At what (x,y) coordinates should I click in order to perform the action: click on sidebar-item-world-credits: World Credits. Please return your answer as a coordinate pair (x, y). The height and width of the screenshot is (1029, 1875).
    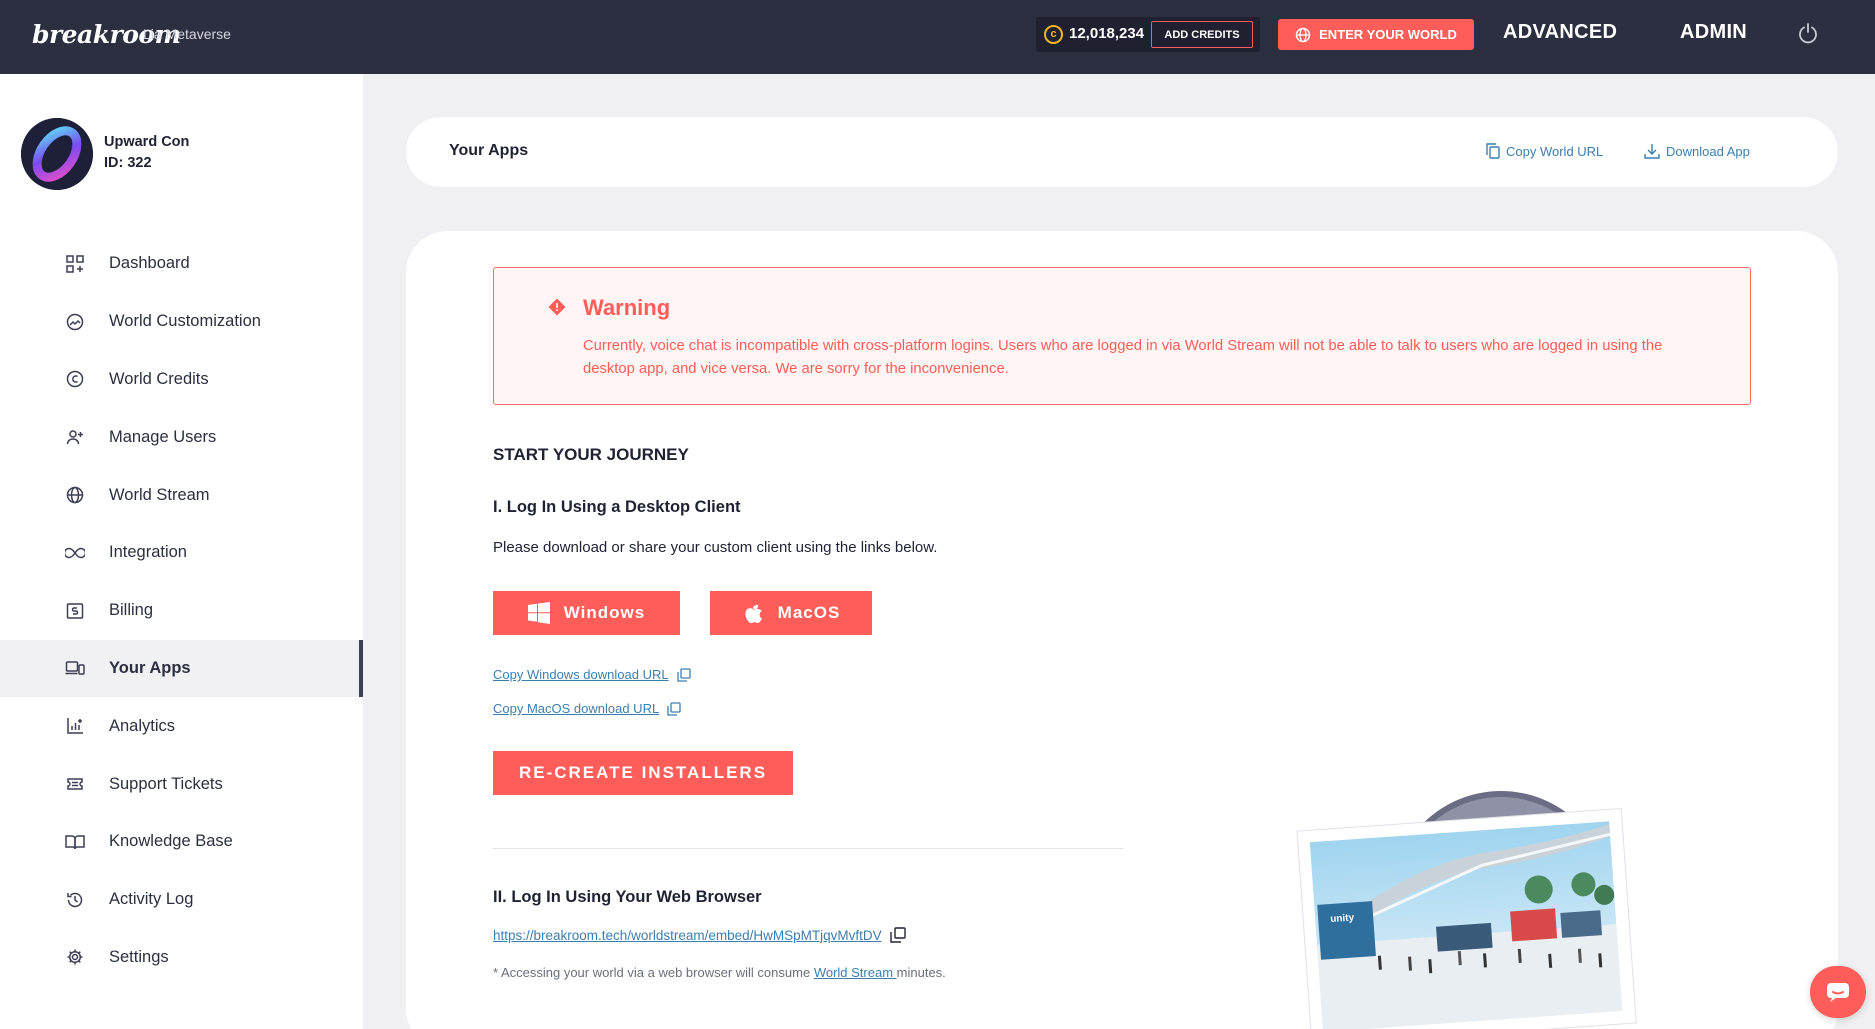
    Looking at the image, I should click on (181, 380).